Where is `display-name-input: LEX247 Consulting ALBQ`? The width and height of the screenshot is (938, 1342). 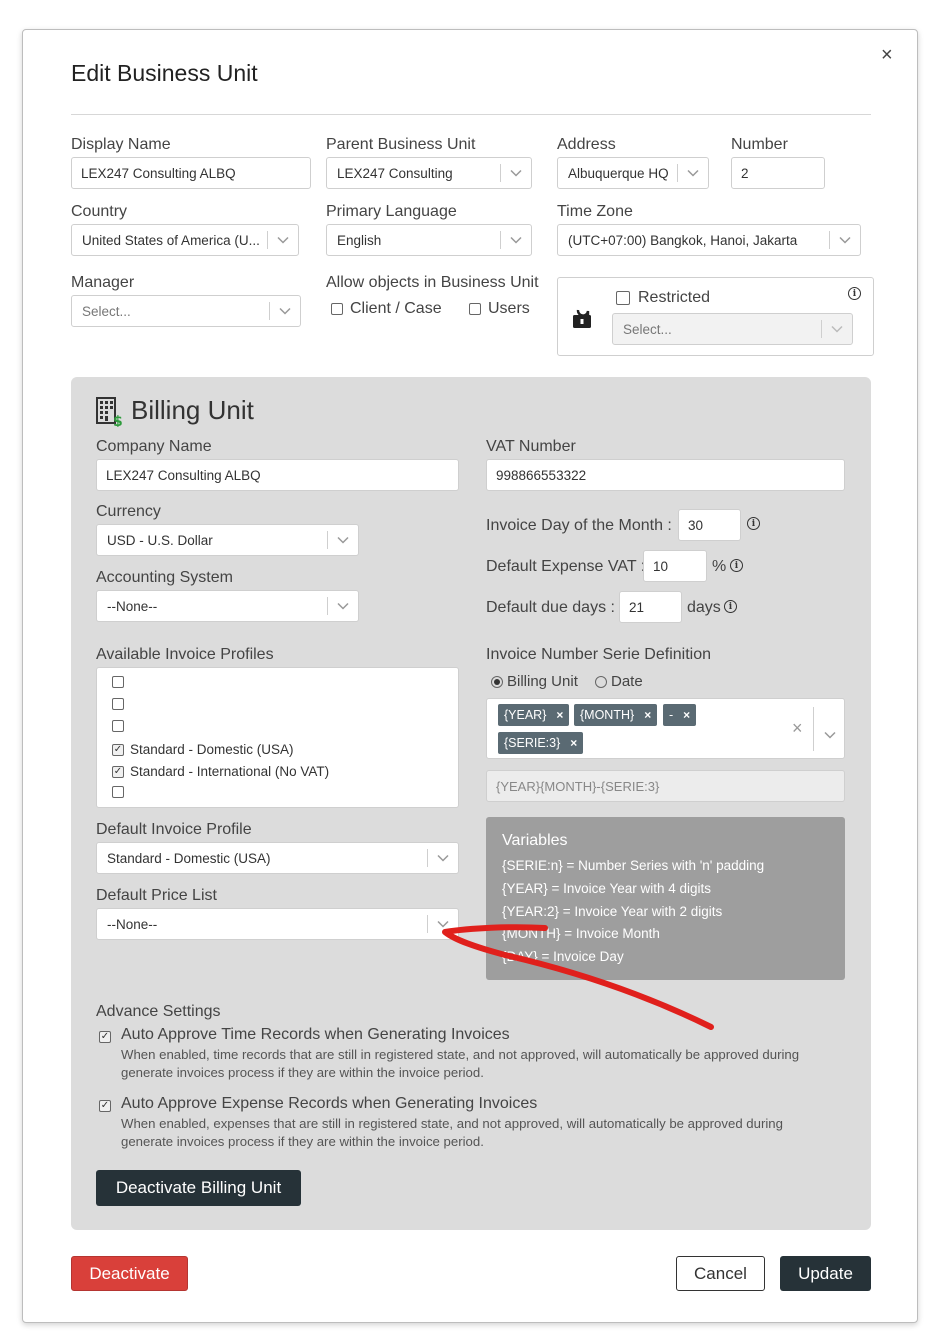
display-name-input: LEX247 Consulting ALBQ is located at coordinates (191, 173).